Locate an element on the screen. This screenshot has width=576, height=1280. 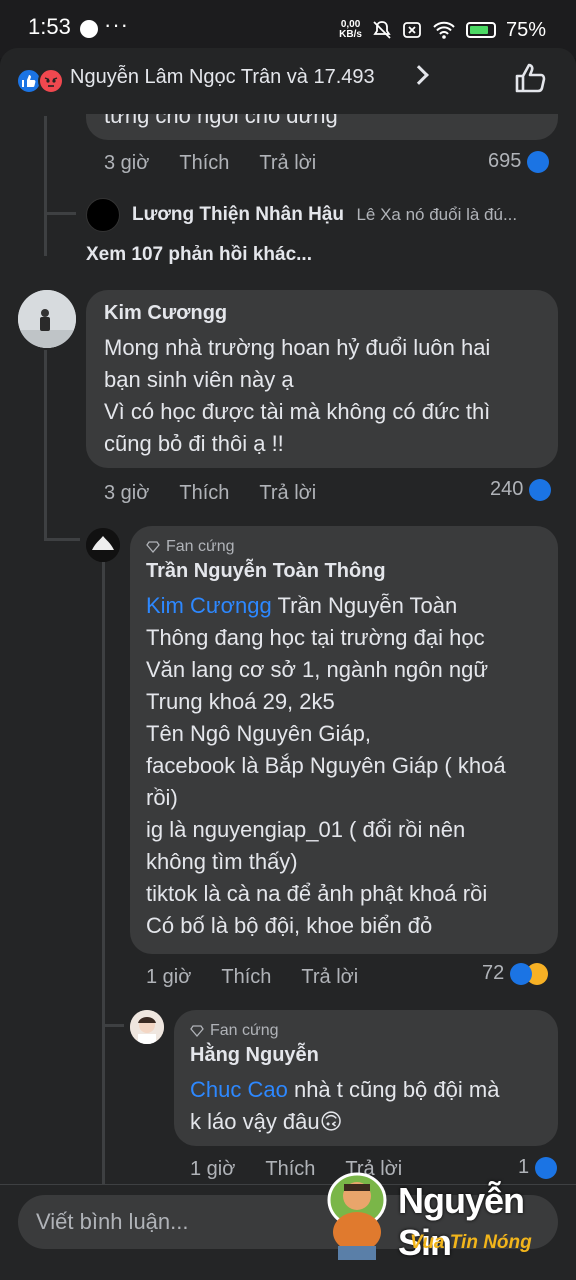
net-speed-unit: KB/s is located at coordinates (350, 34).